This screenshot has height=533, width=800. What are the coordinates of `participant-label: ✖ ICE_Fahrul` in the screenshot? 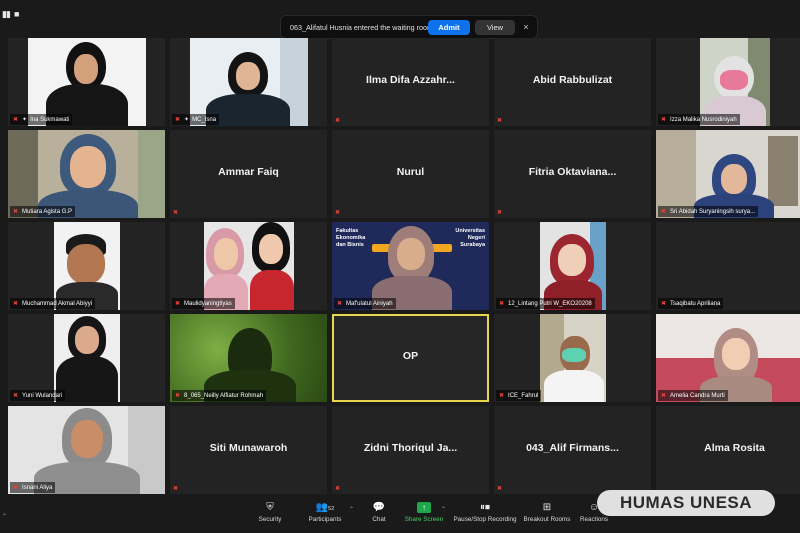 It's located at (519, 395).